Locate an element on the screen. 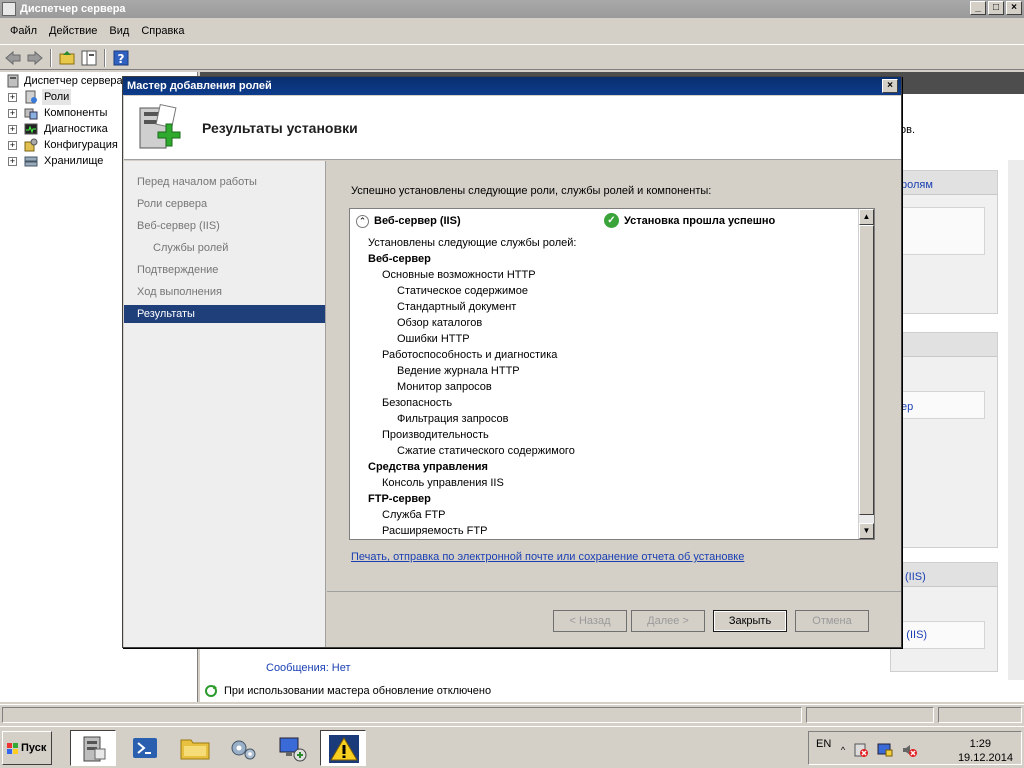 The height and width of the screenshot is (768, 1024). close-button: Закрыть is located at coordinates (750, 621).